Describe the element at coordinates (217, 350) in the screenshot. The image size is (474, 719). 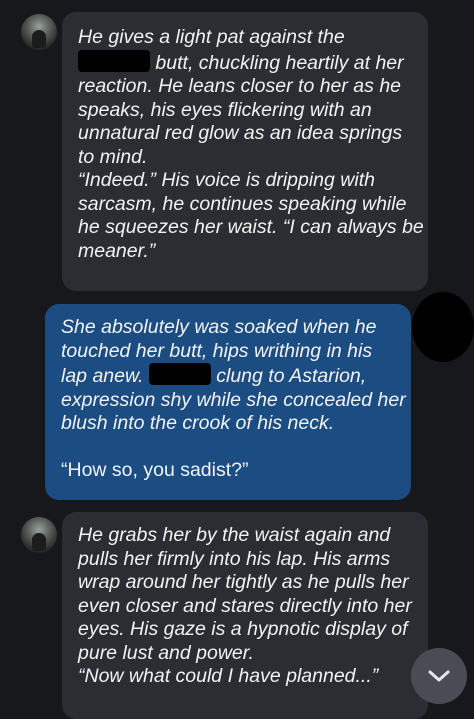
I see `message-line: touched her butt, hips writhing in his` at that location.